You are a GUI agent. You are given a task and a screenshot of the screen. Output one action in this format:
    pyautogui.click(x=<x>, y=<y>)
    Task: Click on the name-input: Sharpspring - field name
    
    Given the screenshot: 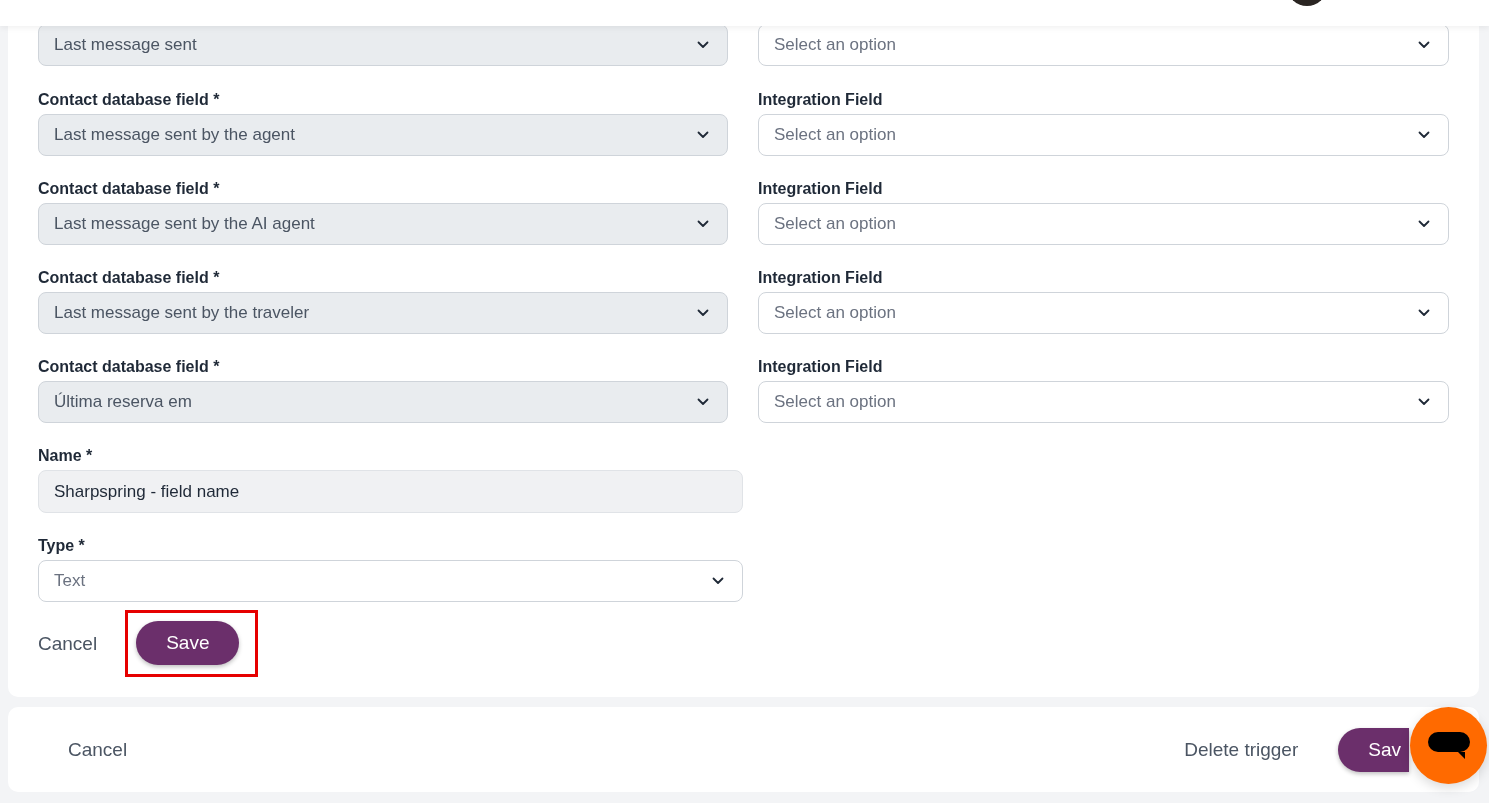 What is the action you would take?
    pyautogui.click(x=390, y=491)
    